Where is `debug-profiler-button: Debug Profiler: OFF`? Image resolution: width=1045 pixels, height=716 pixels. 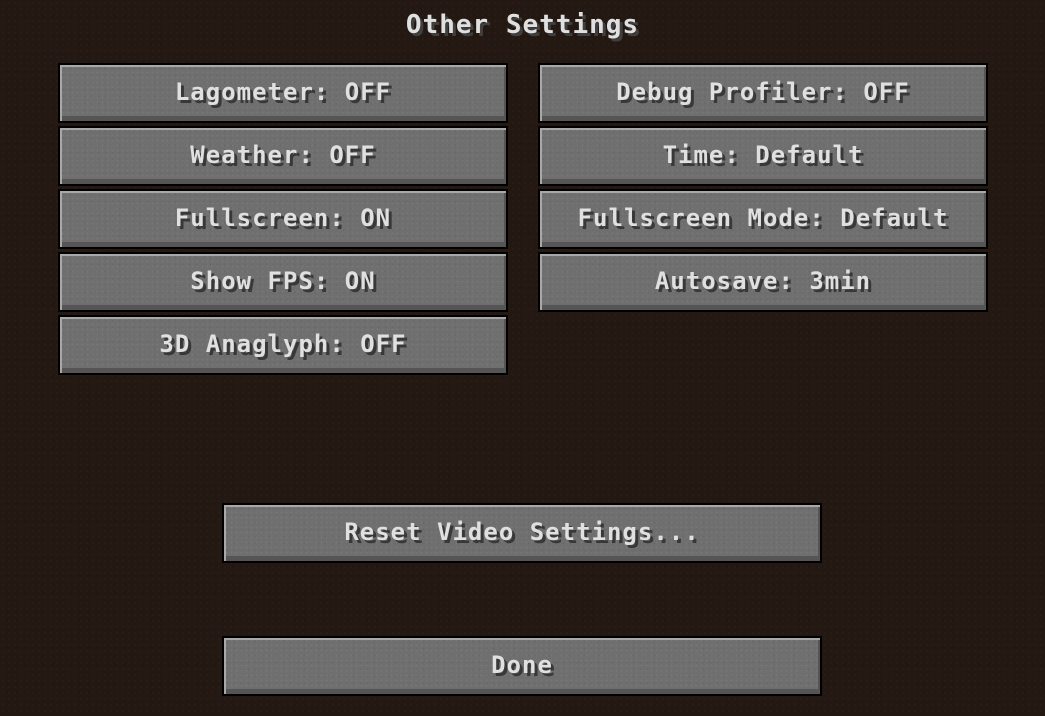 debug-profiler-button: Debug Profiler: OFF is located at coordinates (763, 93).